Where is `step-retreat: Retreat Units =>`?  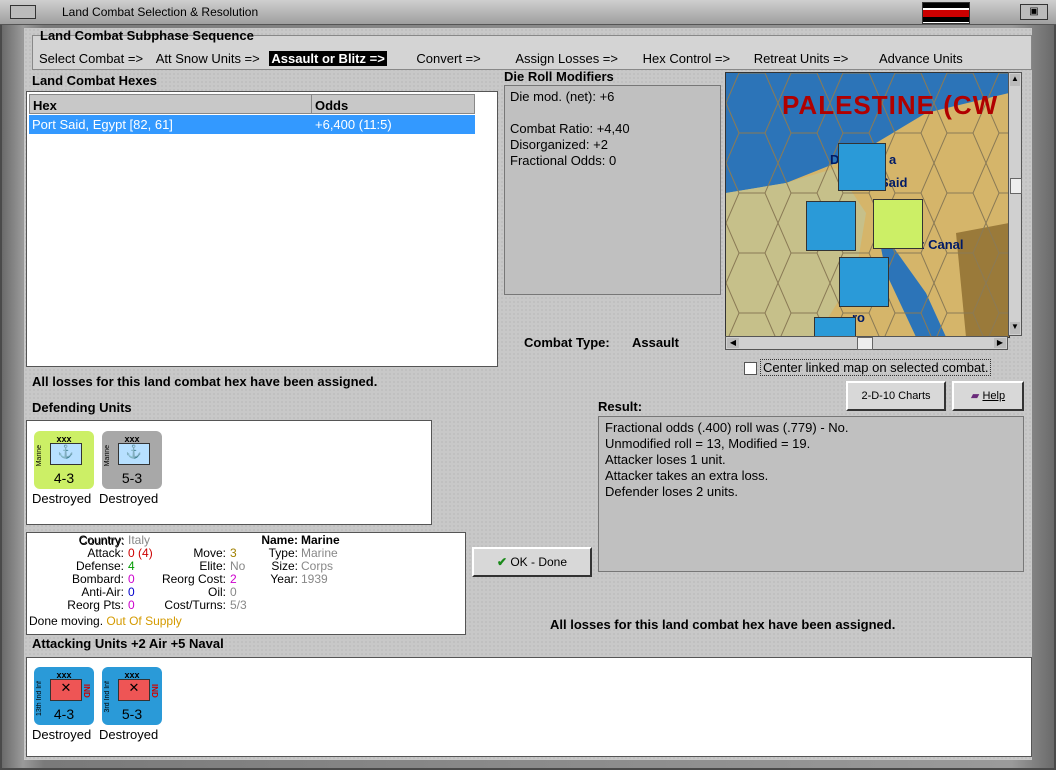
step-retreat: Retreat Units => is located at coordinates (801, 58).